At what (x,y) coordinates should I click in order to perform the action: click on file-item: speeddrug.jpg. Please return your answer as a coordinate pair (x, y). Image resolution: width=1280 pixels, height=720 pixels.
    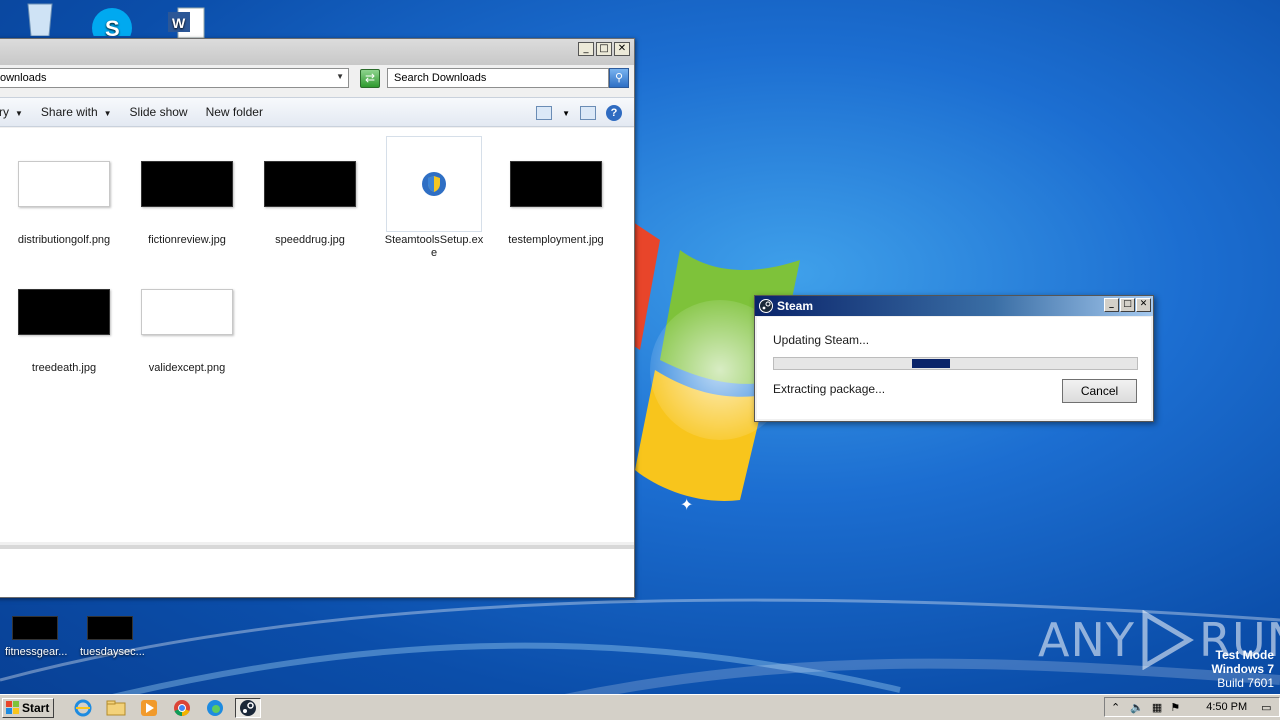
    Looking at the image, I should click on (310, 191).